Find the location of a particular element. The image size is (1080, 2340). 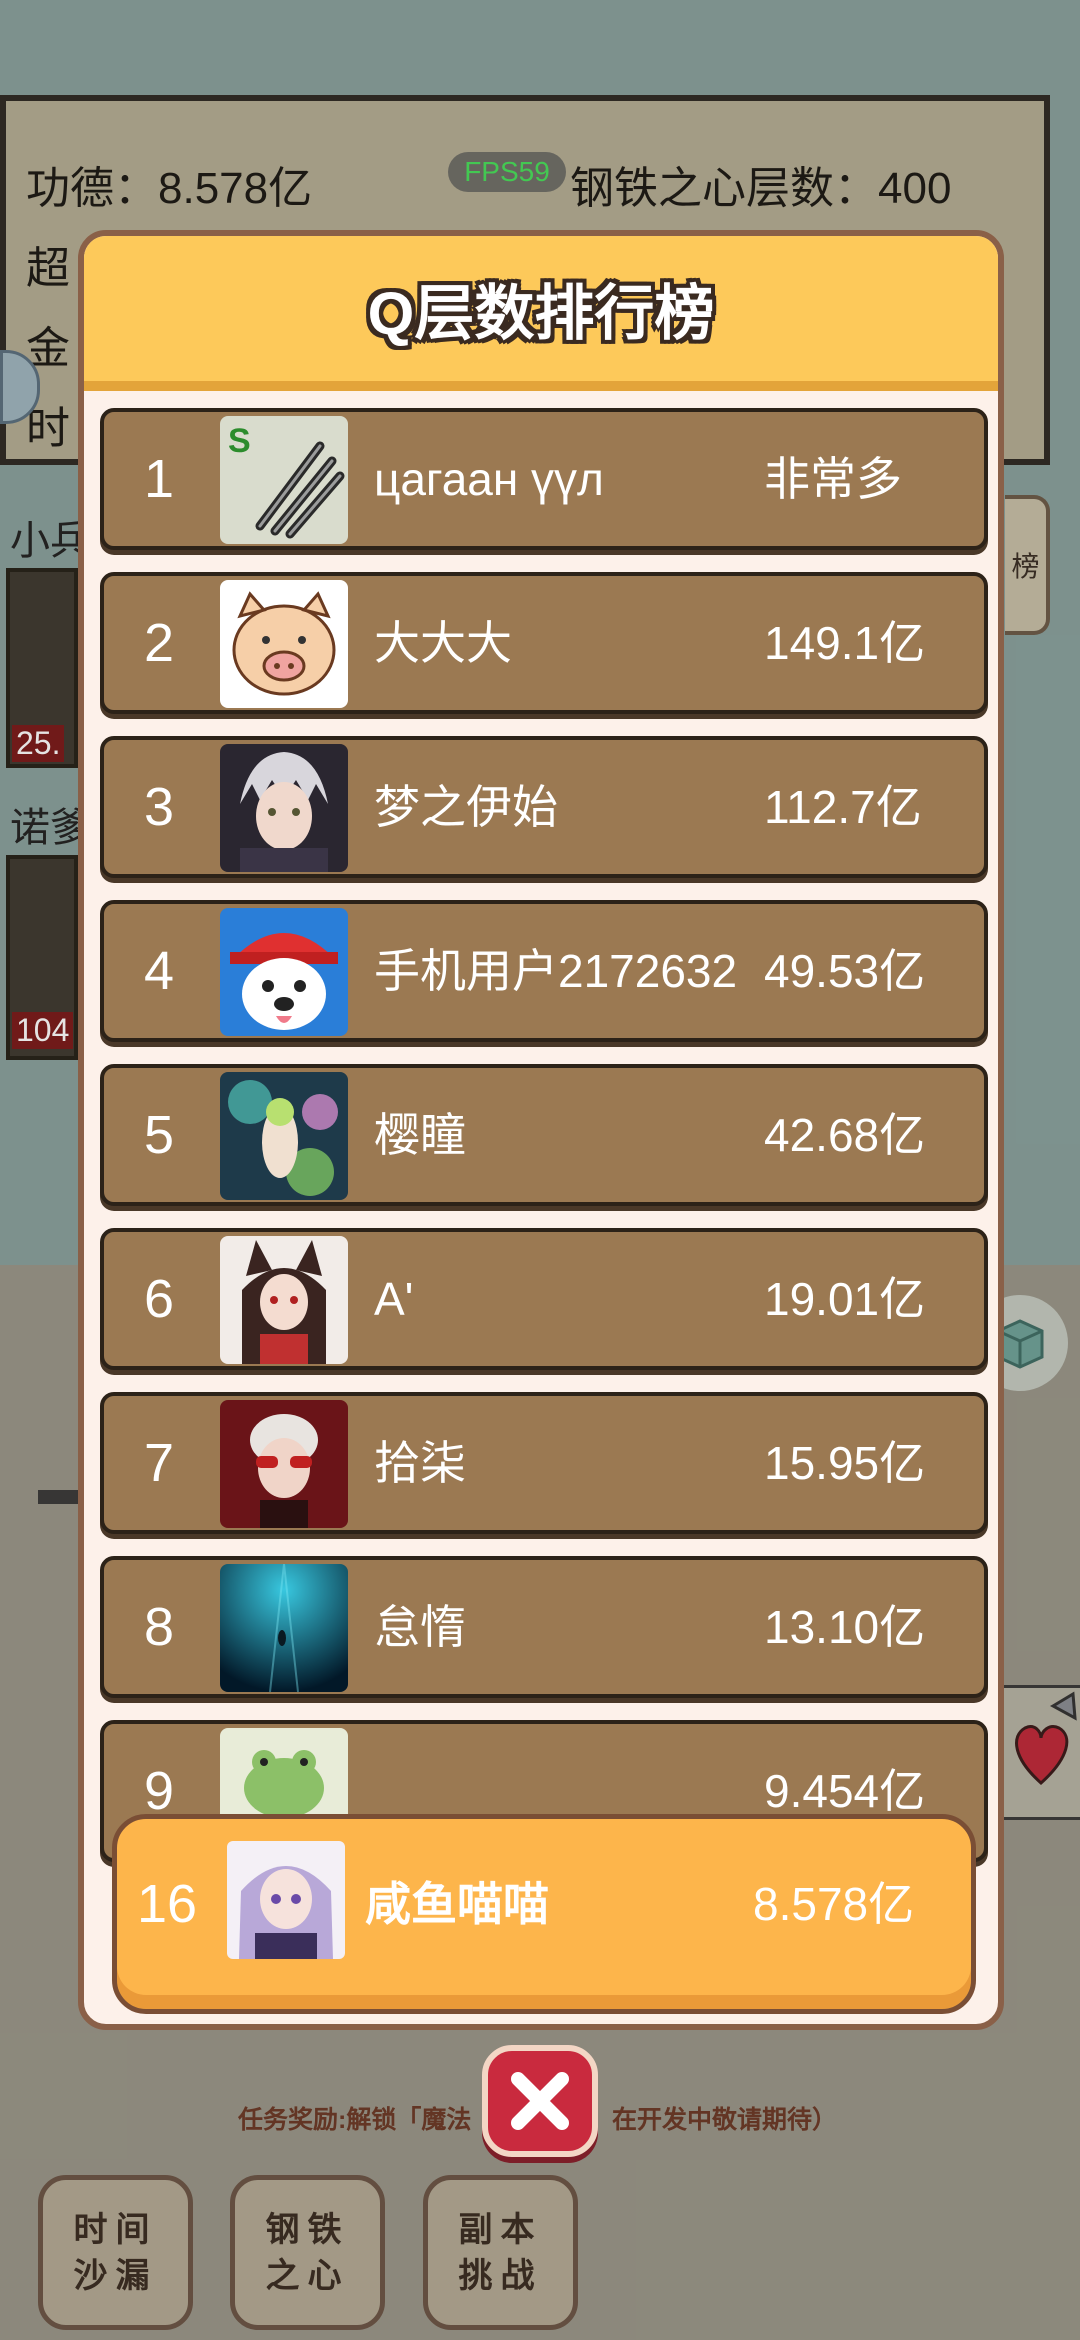

rank-number: 8 is located at coordinates (159, 1627).